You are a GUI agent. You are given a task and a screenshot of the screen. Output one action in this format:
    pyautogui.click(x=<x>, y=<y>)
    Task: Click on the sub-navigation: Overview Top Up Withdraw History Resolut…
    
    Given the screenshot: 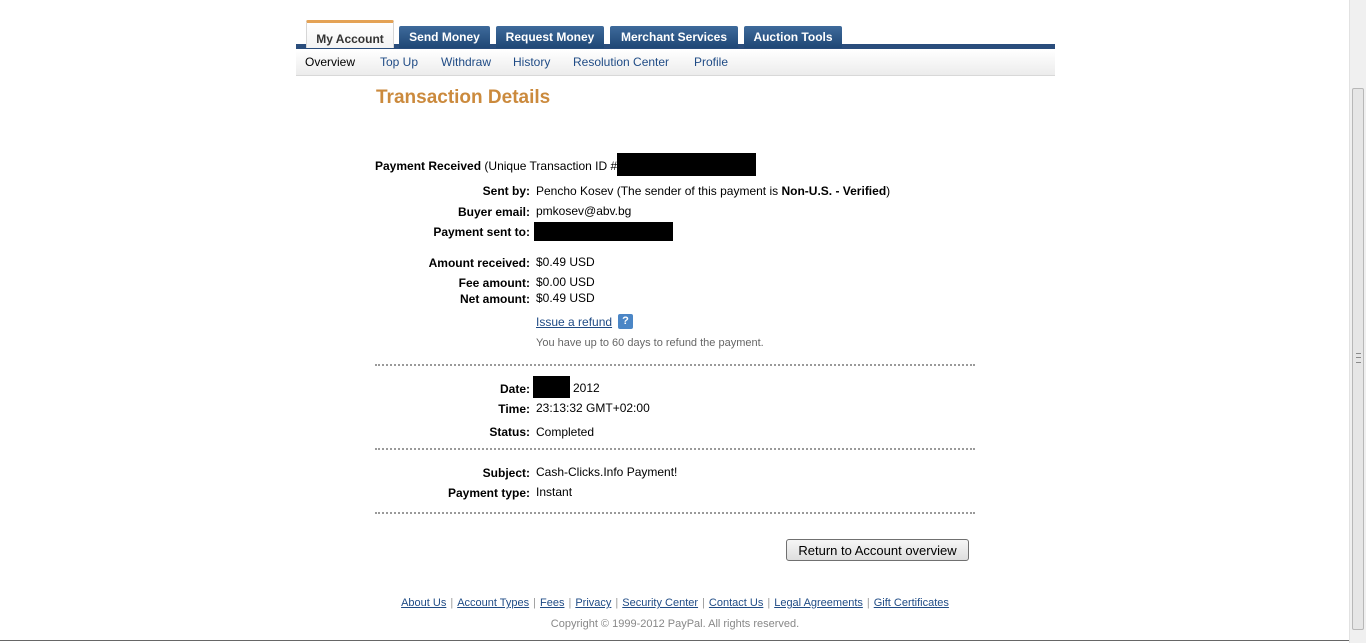 What is the action you would take?
    pyautogui.click(x=675, y=63)
    